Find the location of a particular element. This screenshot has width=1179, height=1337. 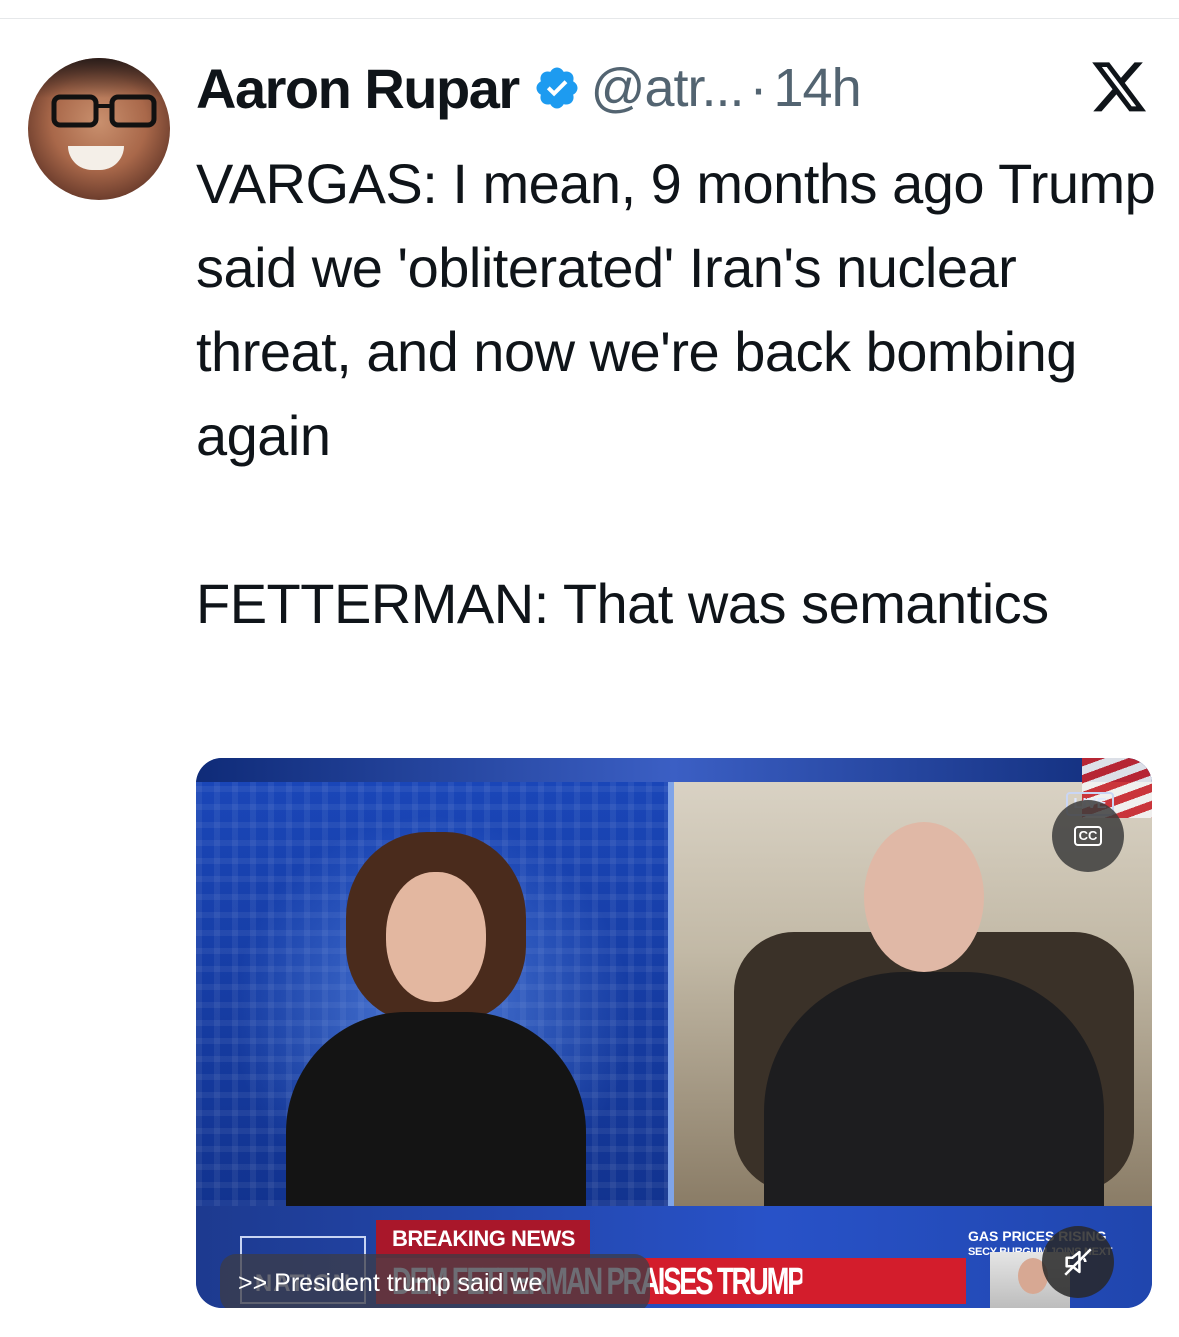

mute-button is located at coordinates (1078, 1262).